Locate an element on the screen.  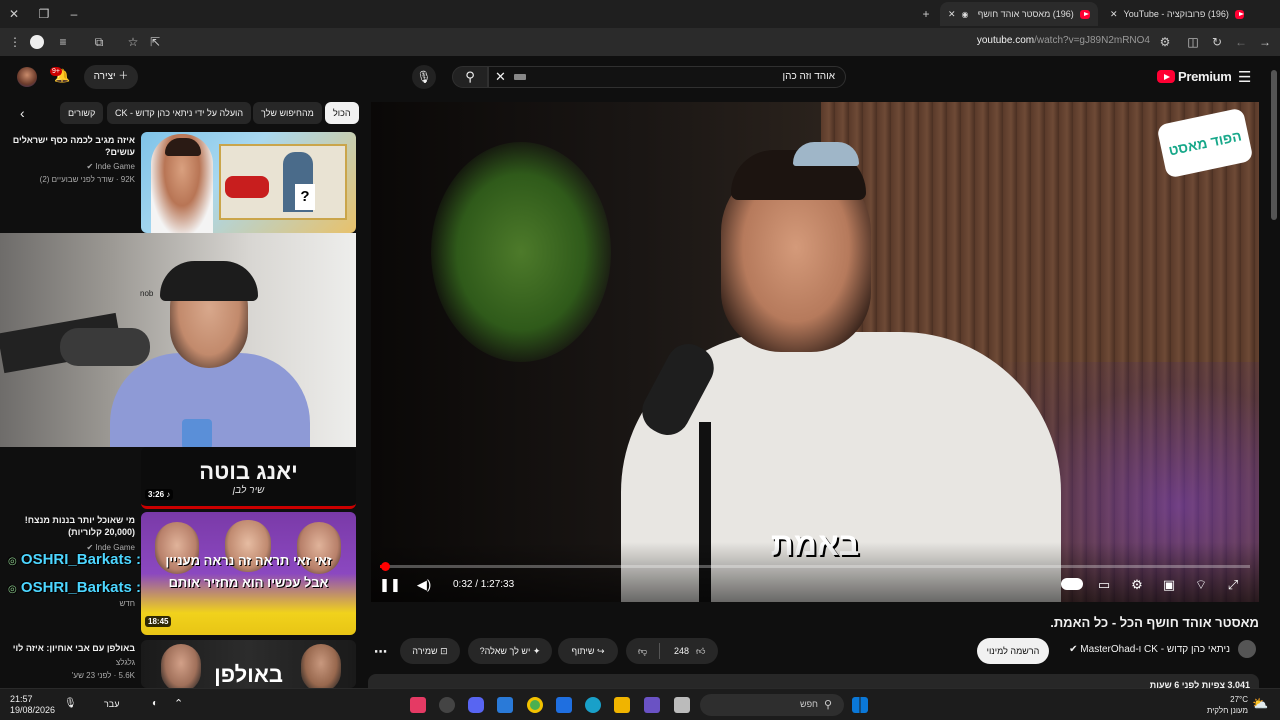
autoplay-toggle is located at coordinates (1072, 584).